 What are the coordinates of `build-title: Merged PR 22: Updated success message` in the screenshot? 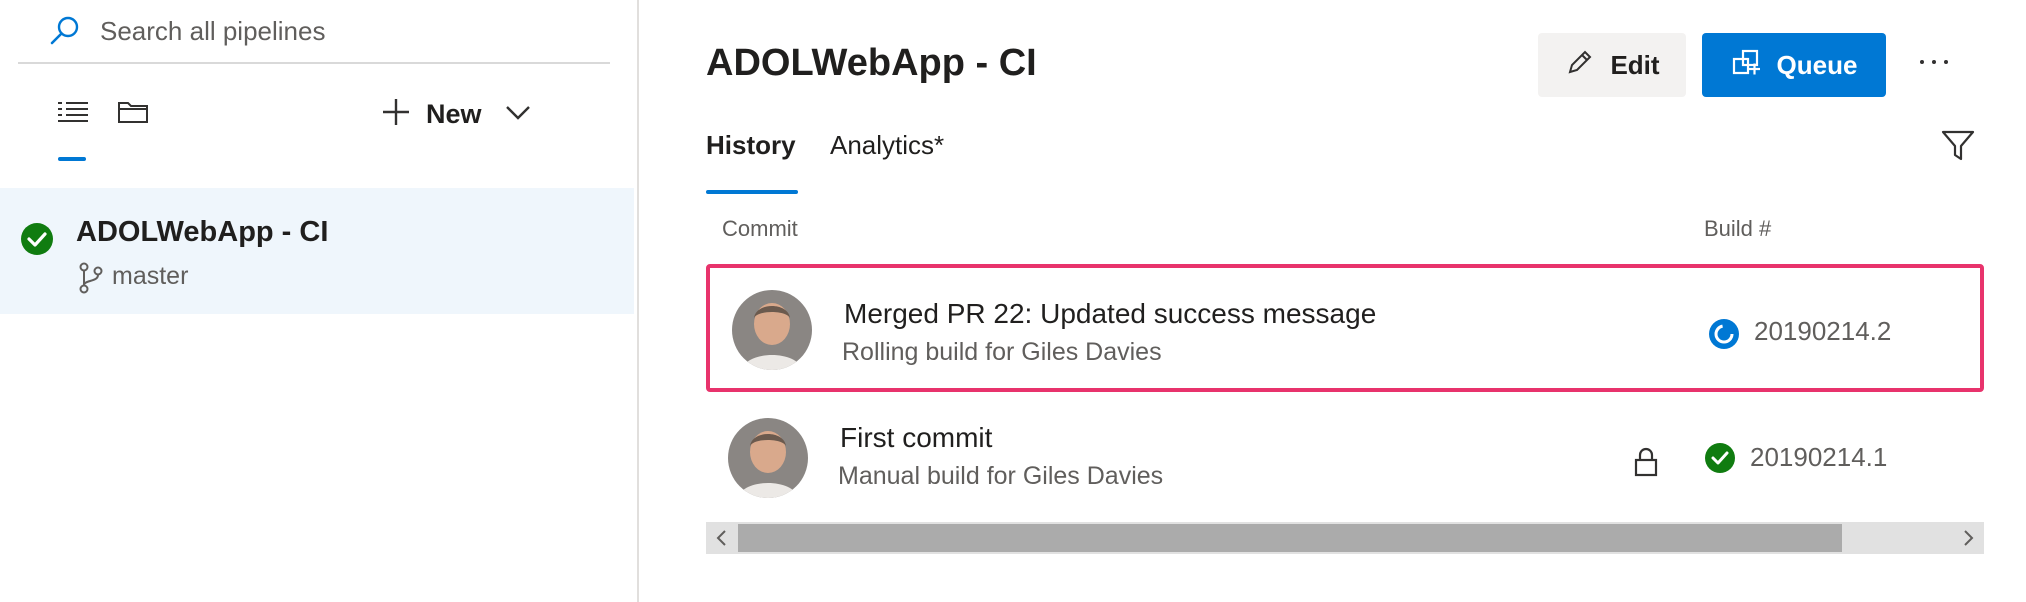 It's located at (1110, 313).